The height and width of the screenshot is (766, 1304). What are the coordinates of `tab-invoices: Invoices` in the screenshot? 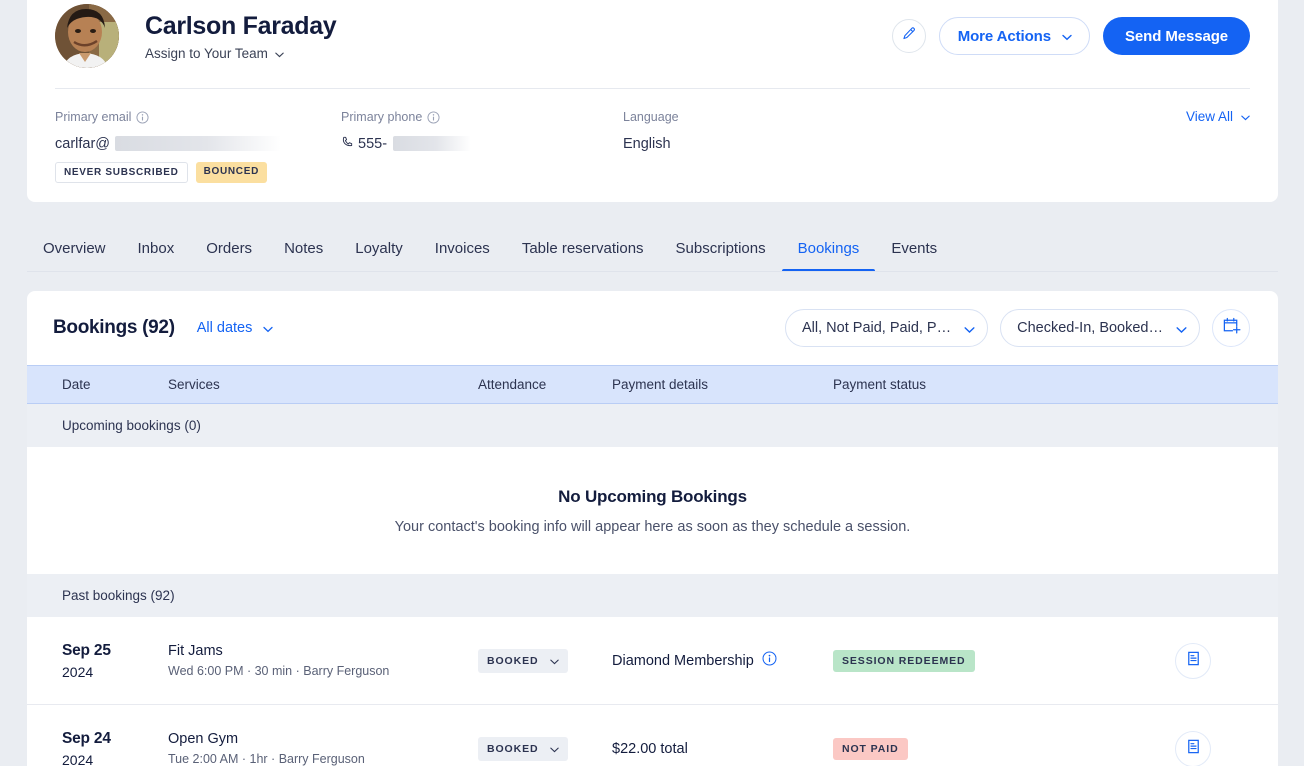 It's located at (462, 256).